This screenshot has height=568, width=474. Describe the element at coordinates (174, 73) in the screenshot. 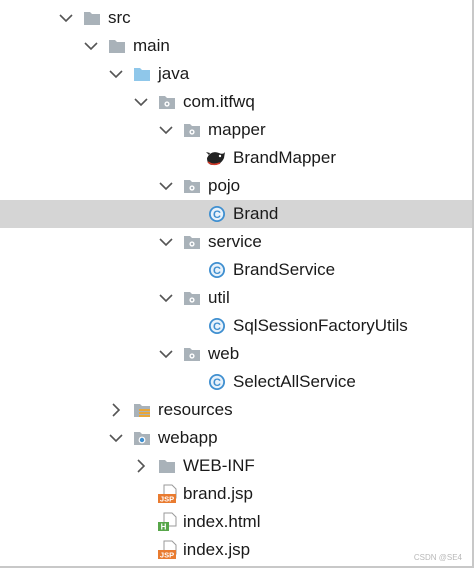

I see `tree-item-label: java` at that location.